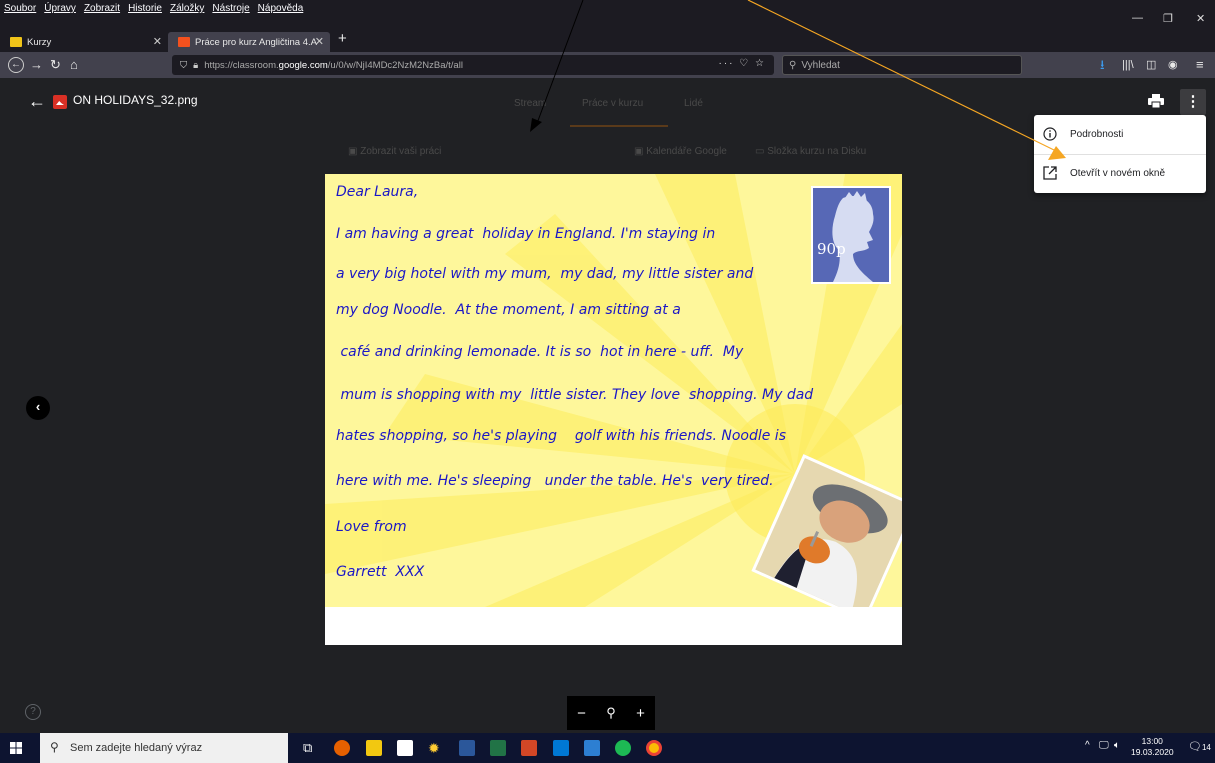  Describe the element at coordinates (581, 713) in the screenshot. I see `zoom-out-button: −` at that location.